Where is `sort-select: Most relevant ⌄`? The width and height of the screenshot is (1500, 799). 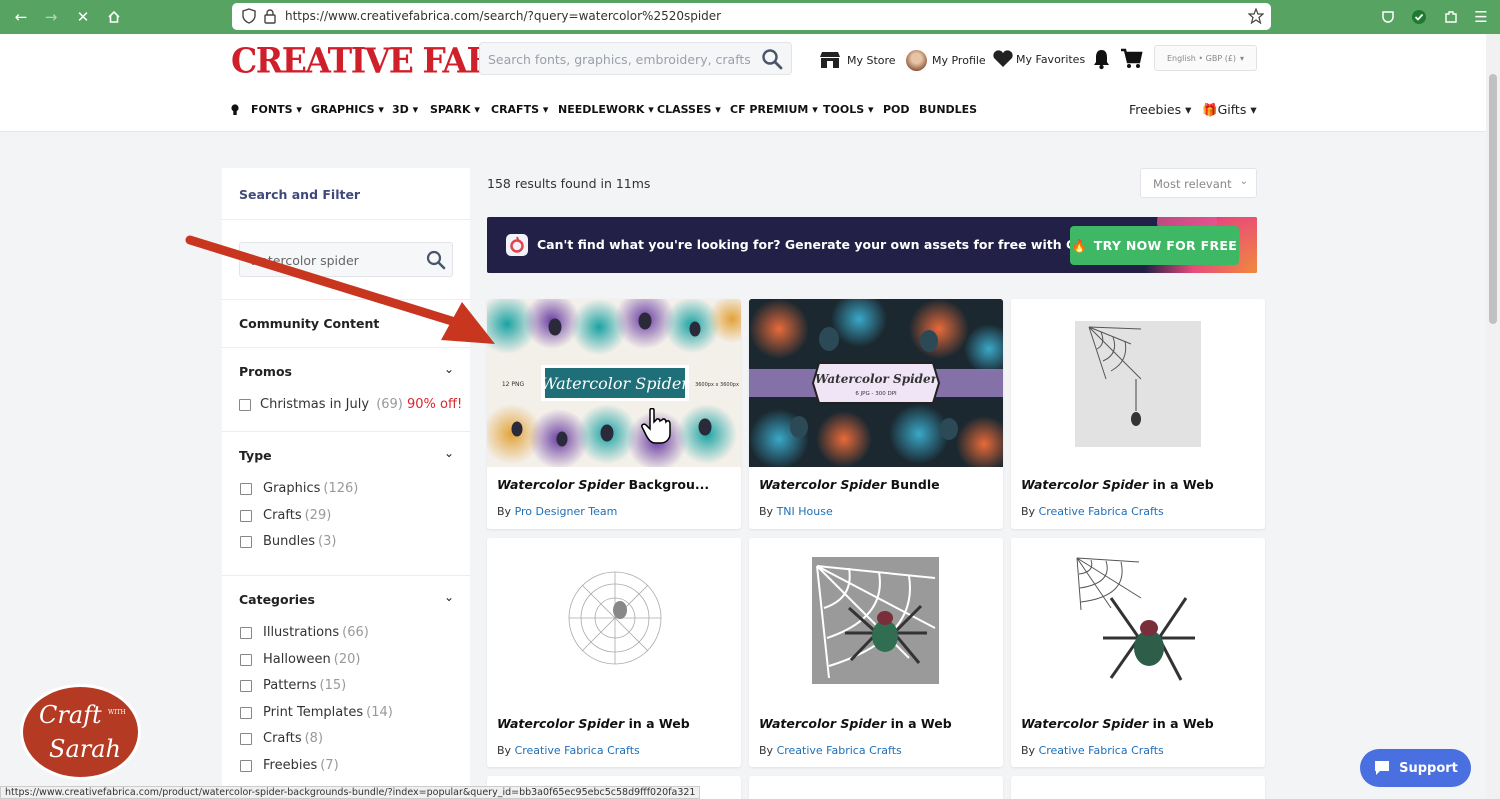 sort-select: Most relevant ⌄ is located at coordinates (1198, 183).